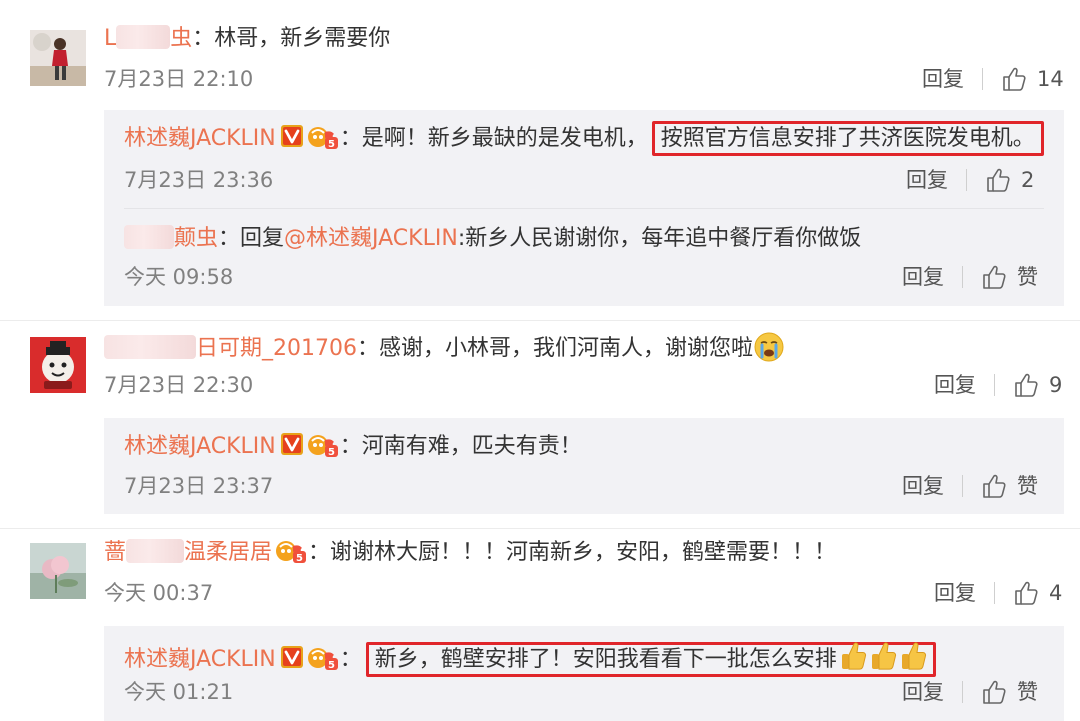 This screenshot has height=721, width=1080. I want to click on reply-body: 颠虫：回复@林述巍JACKLIN:新乡人民谢谢你，每年追中餐厅看你做饭, so click(492, 239).